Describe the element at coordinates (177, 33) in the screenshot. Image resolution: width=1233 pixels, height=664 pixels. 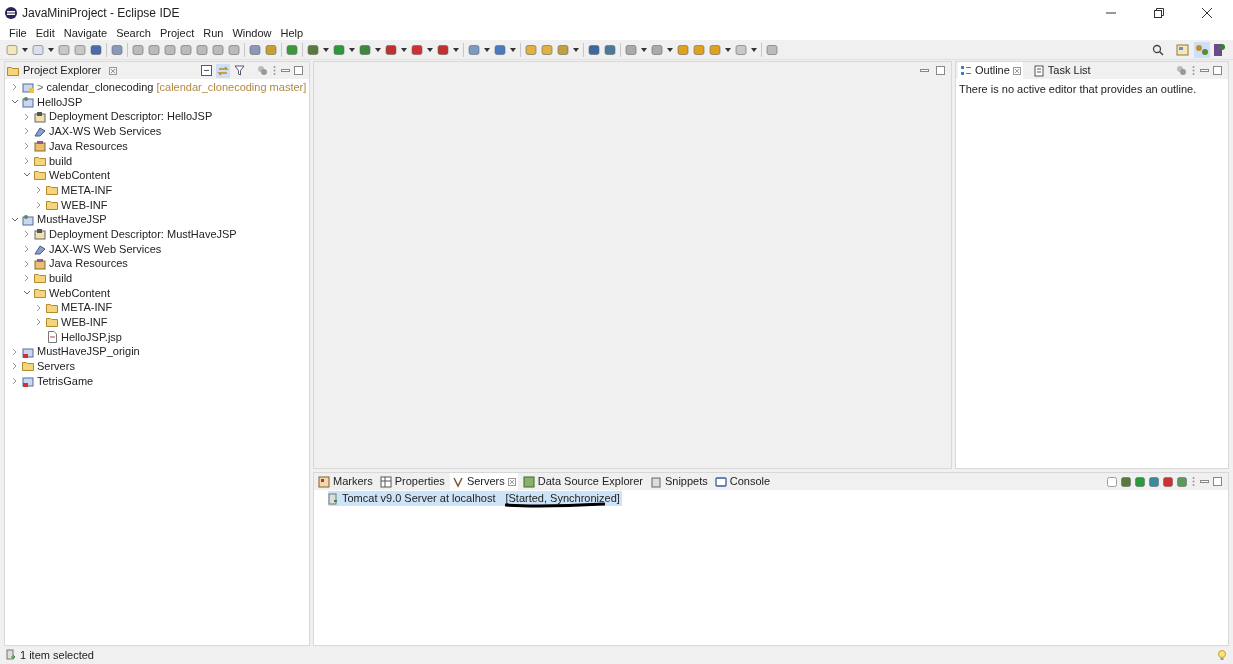
I see `menu-item: Project` at that location.